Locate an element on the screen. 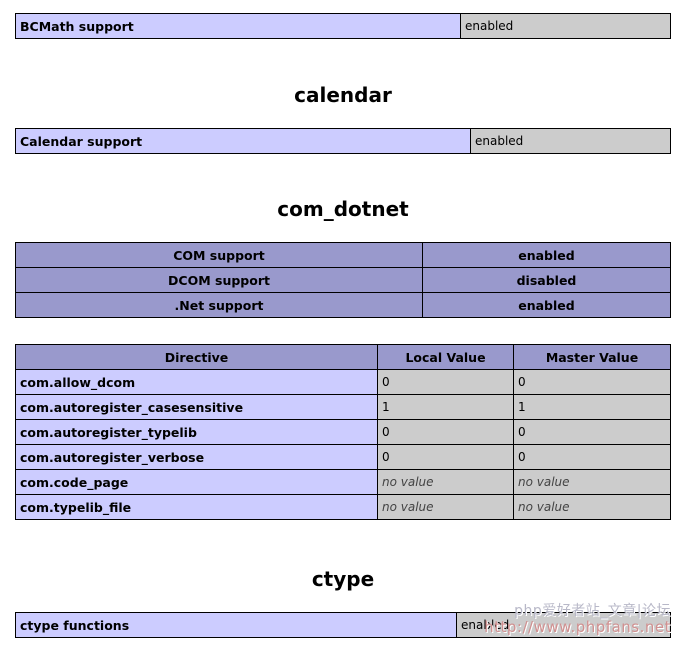 This screenshot has height=646, width=679. calendar-table: Calendar support enabled is located at coordinates (343, 141).